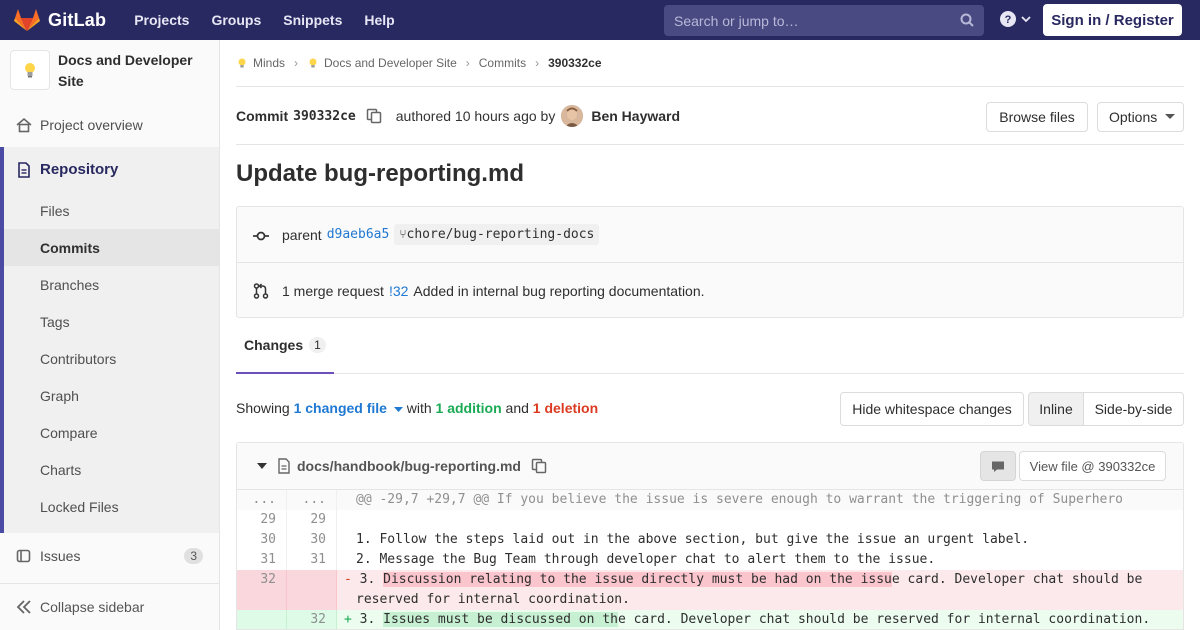 This screenshot has height=630, width=1200. Describe the element at coordinates (379, 20) in the screenshot. I see `nav-help: Help` at that location.